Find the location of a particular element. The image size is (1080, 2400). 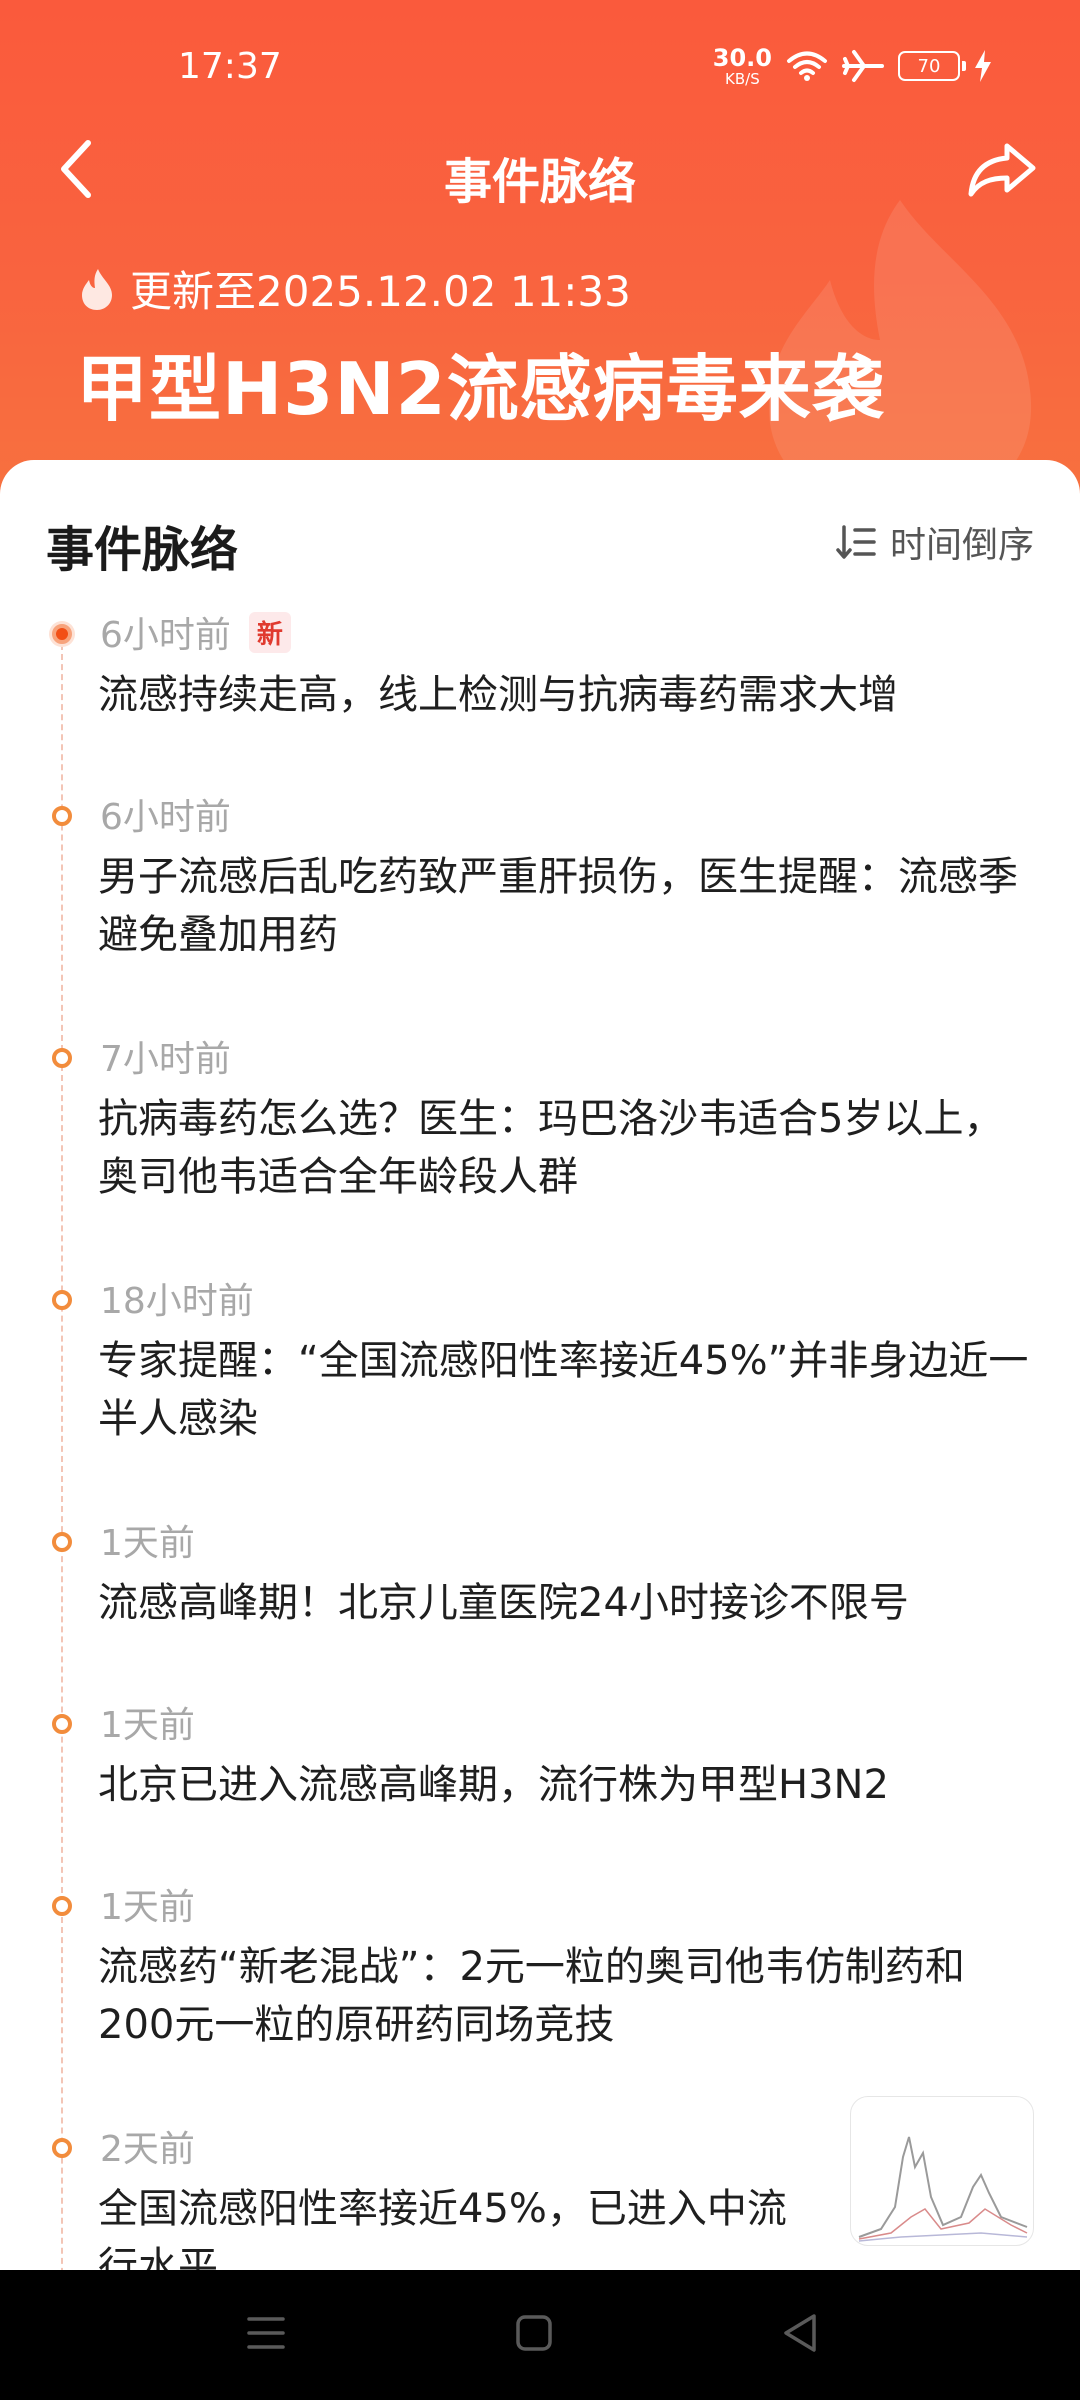

timeline-headline: 专家提醒：“全国流感阳性率接近45%”并非身边近一半人感染 is located at coordinates (568, 1390).